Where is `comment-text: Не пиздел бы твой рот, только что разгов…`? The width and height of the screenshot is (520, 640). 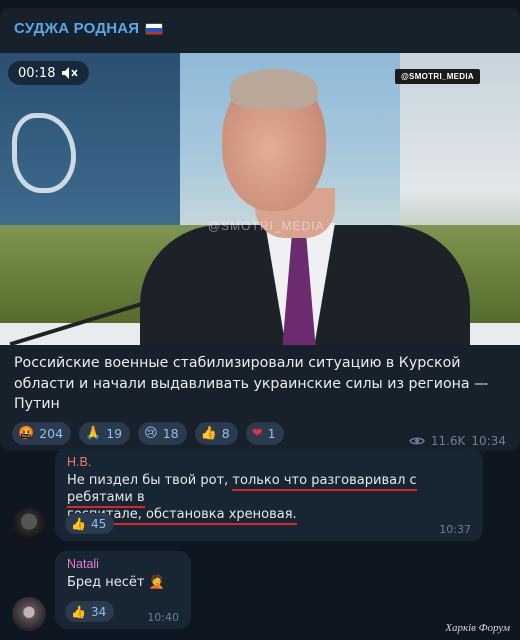
comment-text: Не пиздел бы твой рот, только что разгов… is located at coordinates (275, 498).